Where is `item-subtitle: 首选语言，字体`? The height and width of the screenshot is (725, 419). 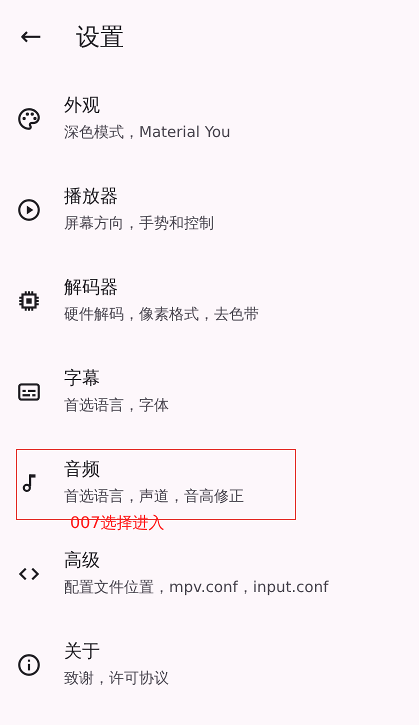 item-subtitle: 首选语言，字体 is located at coordinates (116, 405).